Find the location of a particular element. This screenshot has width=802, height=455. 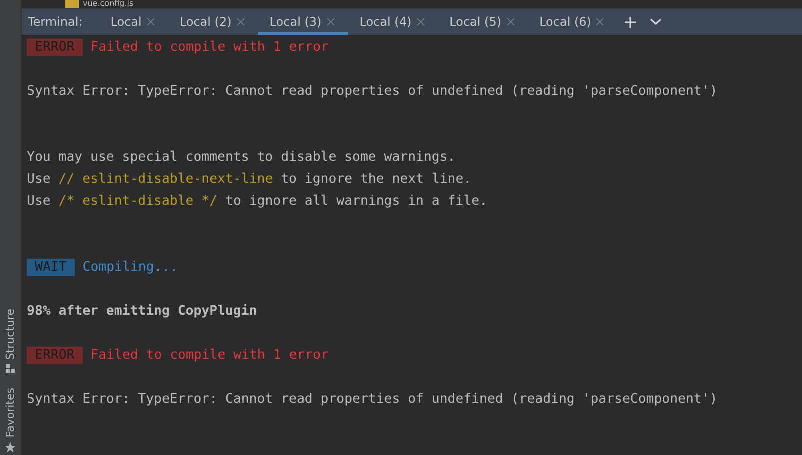

output-line: Use /* eslint-disable */ to ignore all warnings in a file. is located at coordinates (257, 201).